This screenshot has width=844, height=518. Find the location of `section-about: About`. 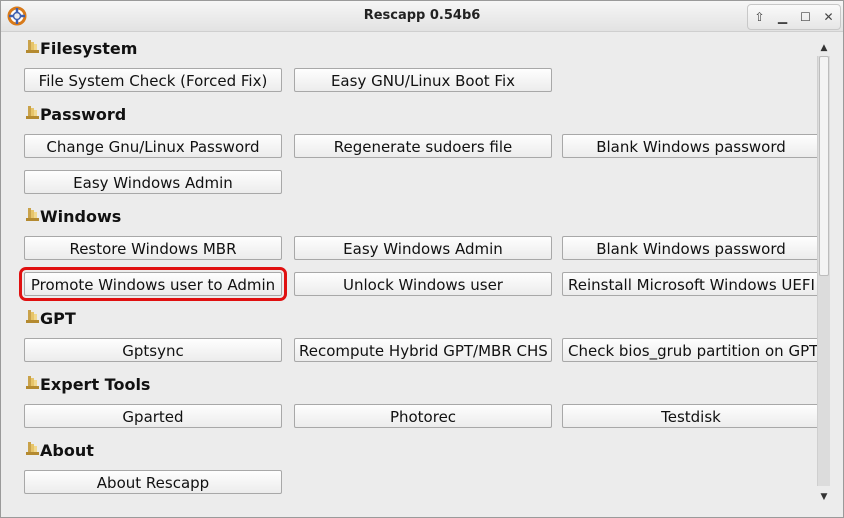

section-about: About is located at coordinates (59, 450).